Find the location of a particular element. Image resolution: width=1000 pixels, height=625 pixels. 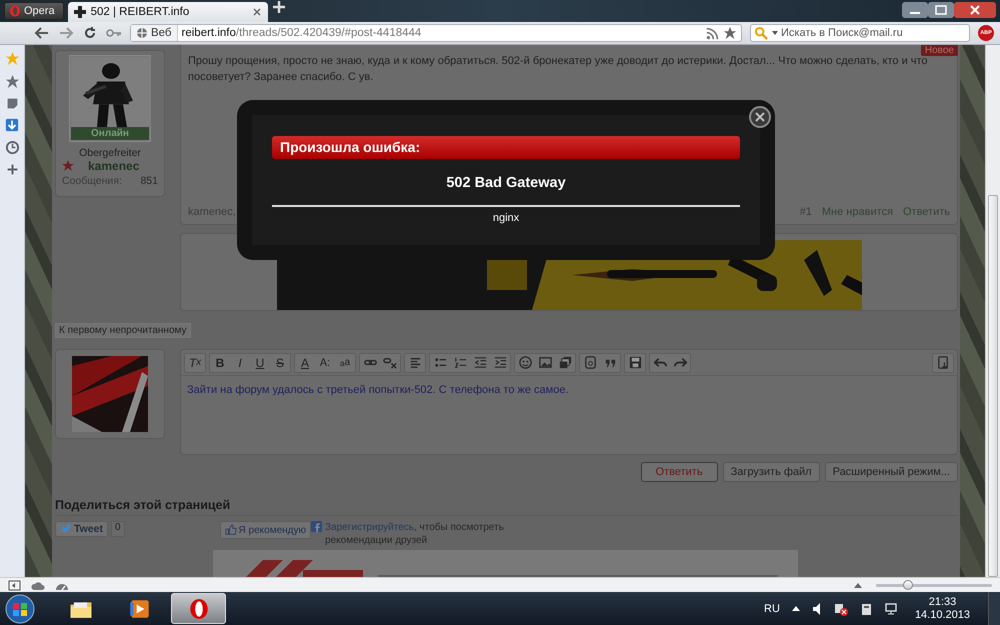

search-field: Искать в Поиск@mail.ru is located at coordinates (860, 33).